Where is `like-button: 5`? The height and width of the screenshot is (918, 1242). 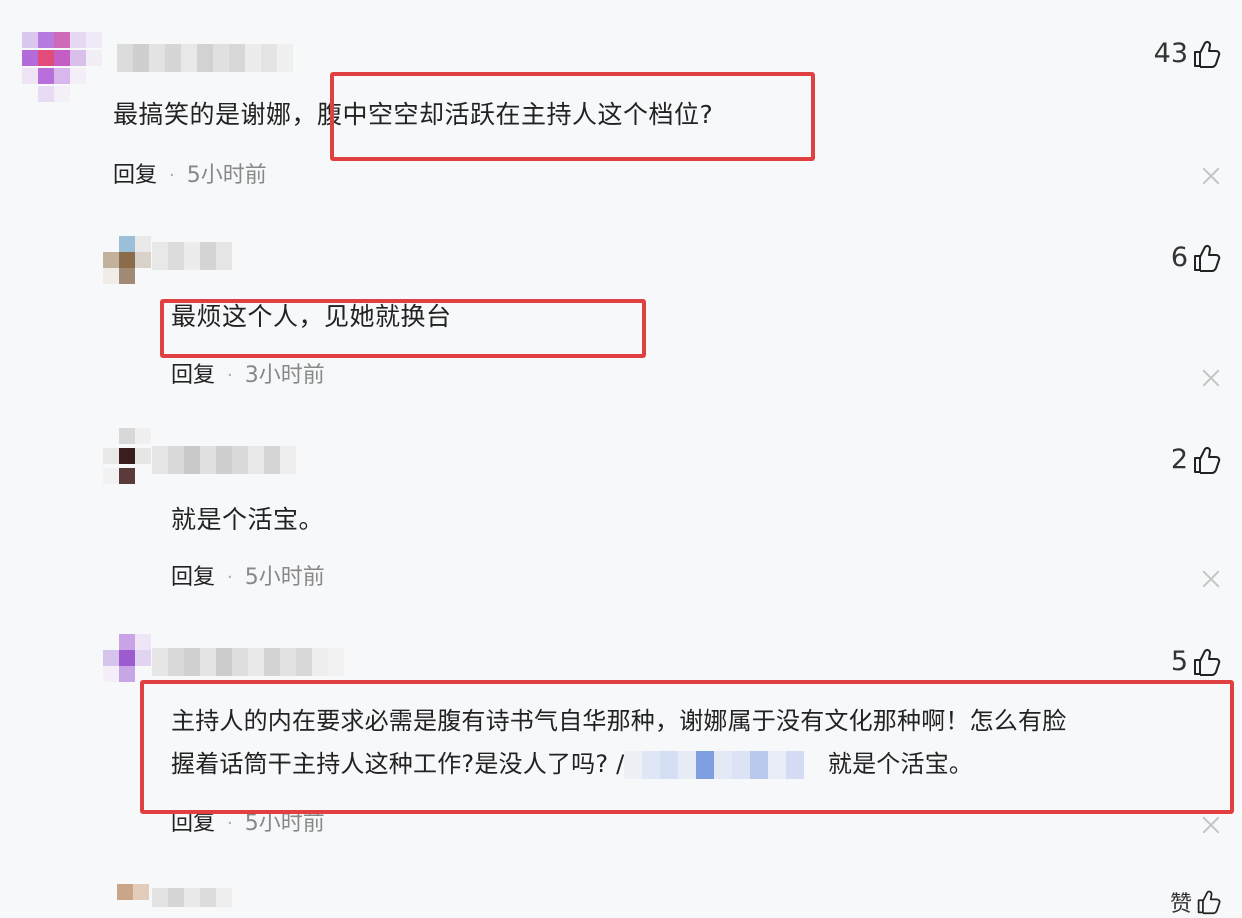
like-button: 5 is located at coordinates (1196, 661).